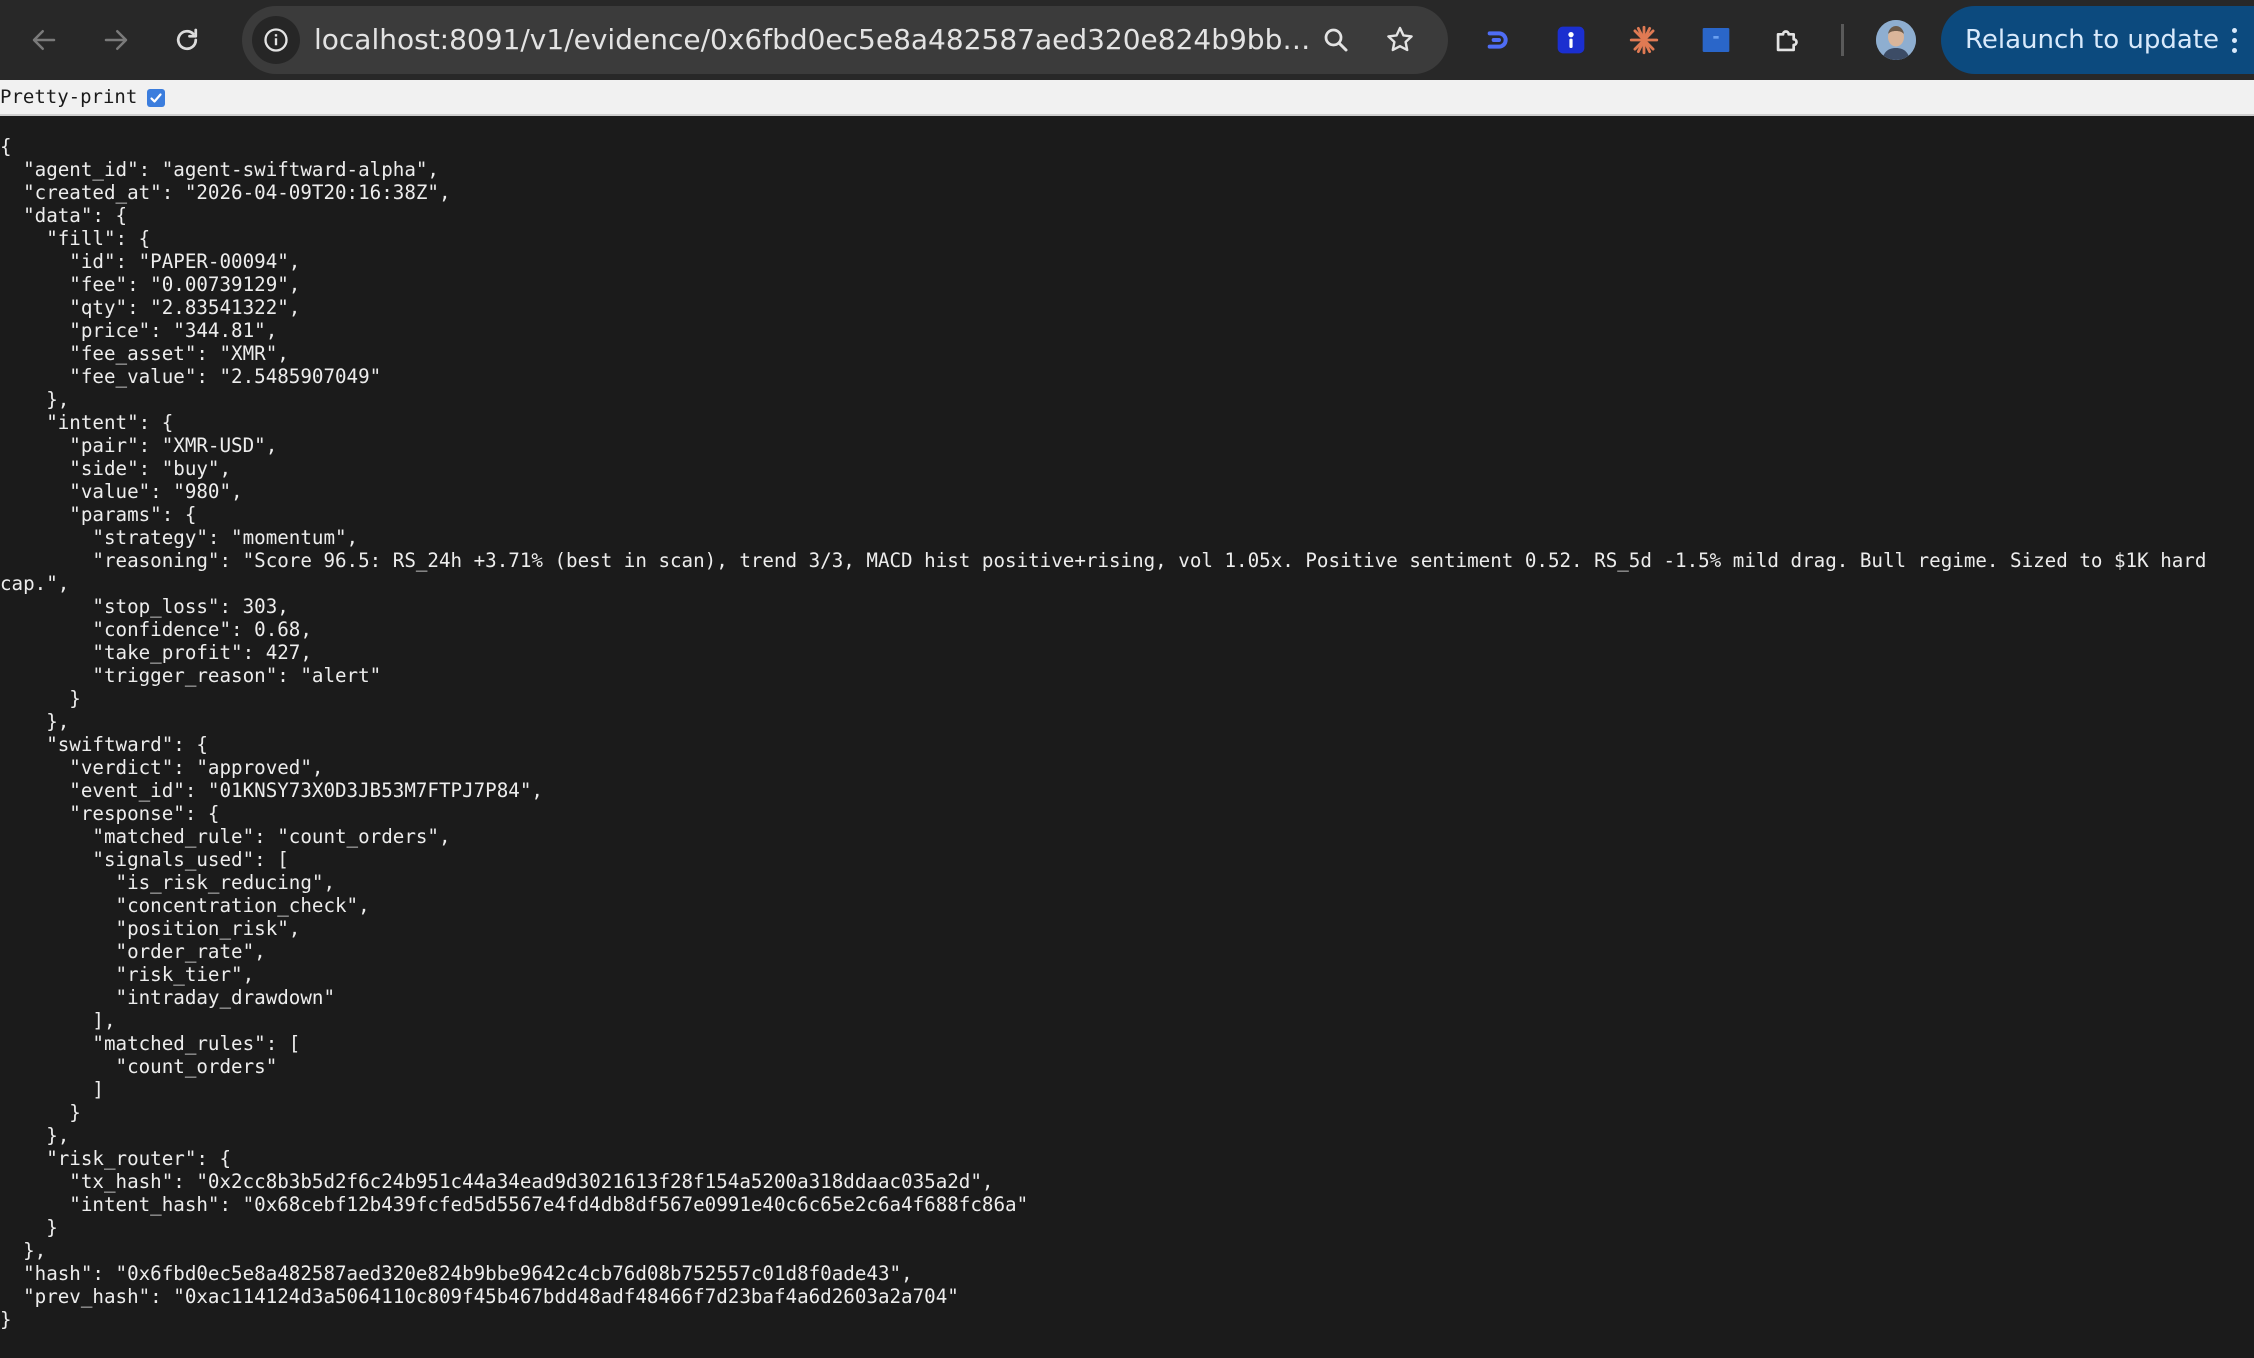  What do you see at coordinates (191, 675) in the screenshot?
I see `json-line: "trigger_reason": "alert"` at bounding box center [191, 675].